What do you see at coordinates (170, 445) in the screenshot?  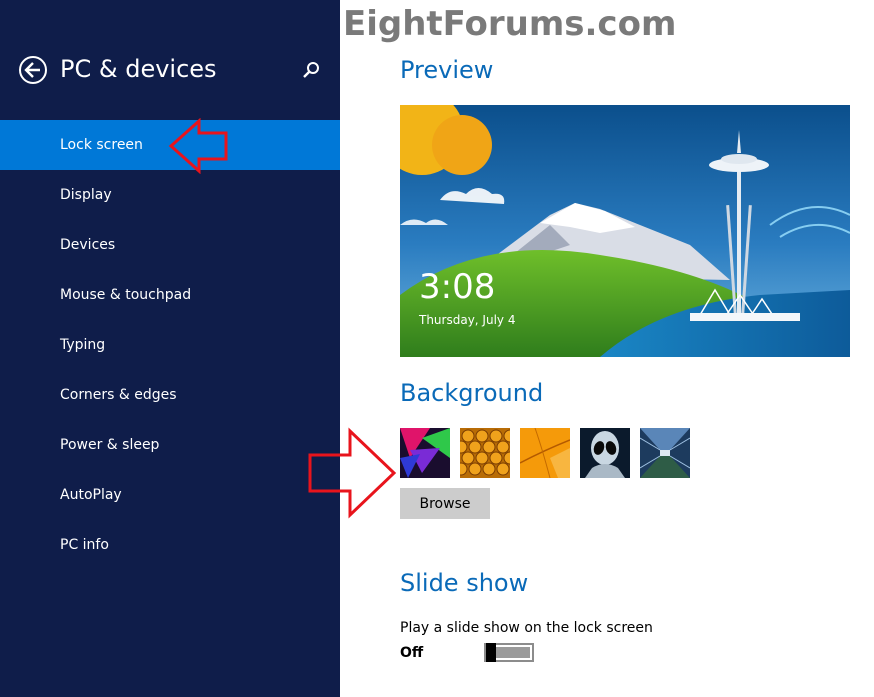 I see `sidebar-item-power-sleep: Power & sleep` at bounding box center [170, 445].